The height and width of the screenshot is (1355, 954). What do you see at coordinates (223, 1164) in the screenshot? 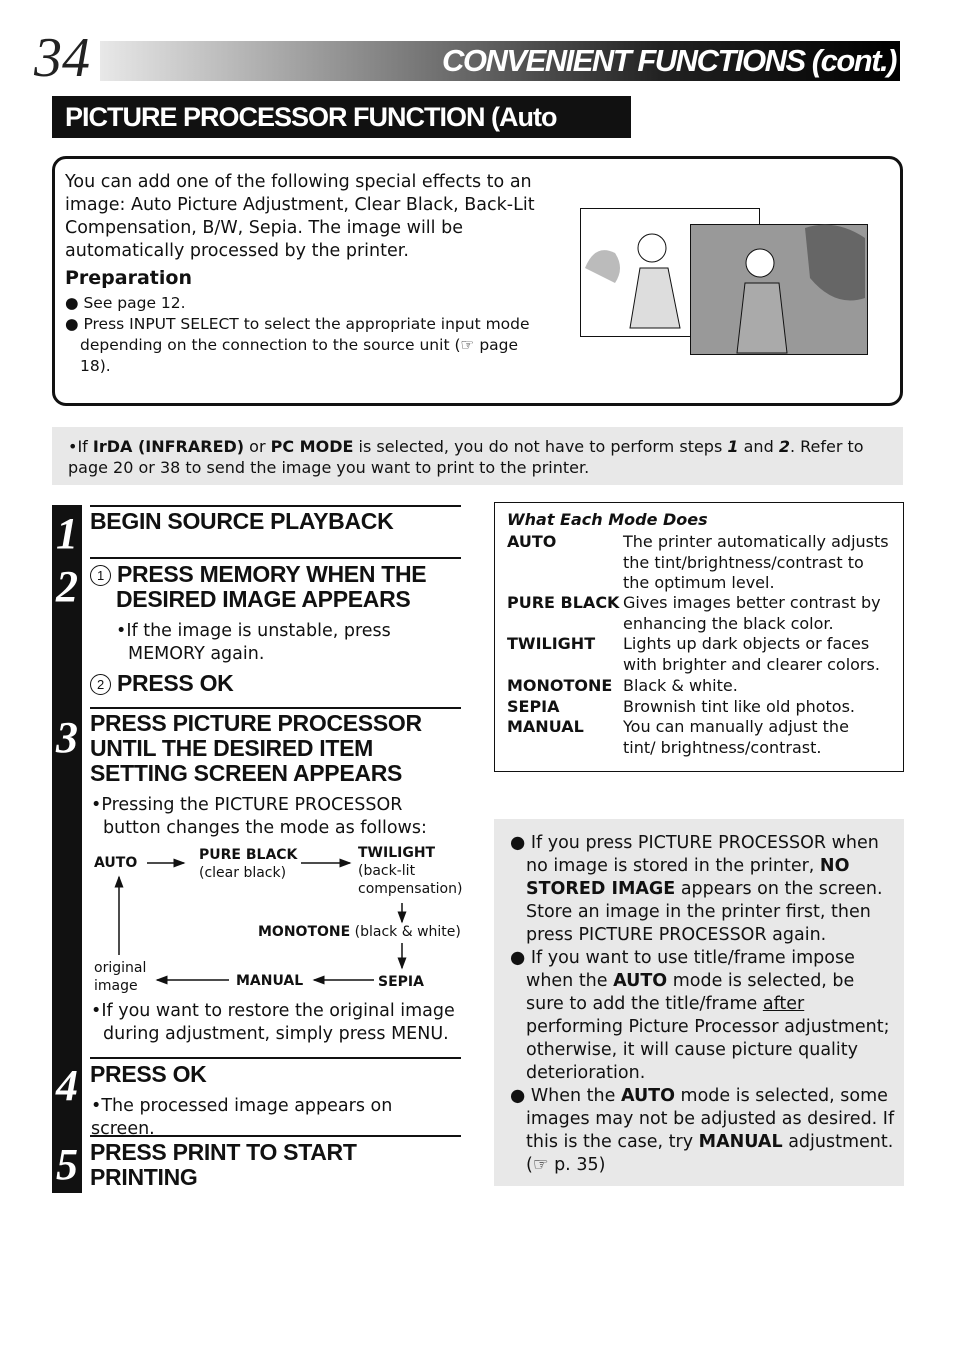
I see `step-5-title: PRESS PRINT TO START PRINTING` at bounding box center [223, 1164].